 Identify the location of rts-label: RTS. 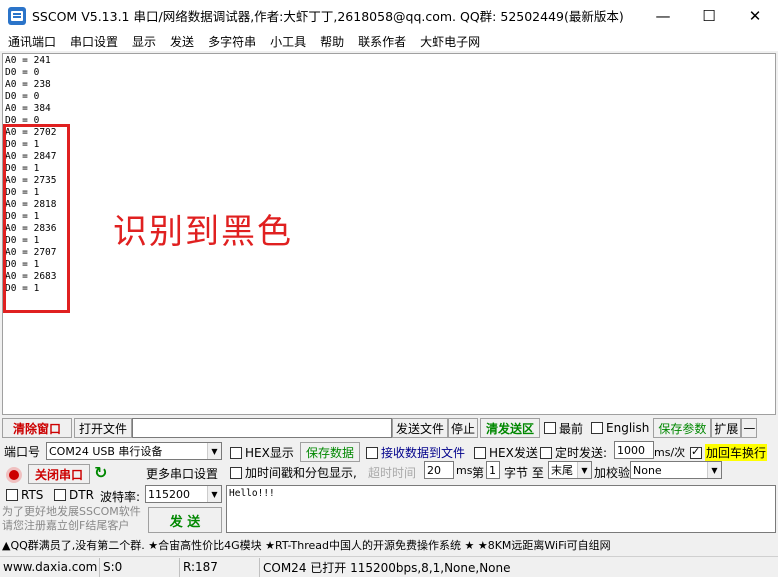
(32, 495).